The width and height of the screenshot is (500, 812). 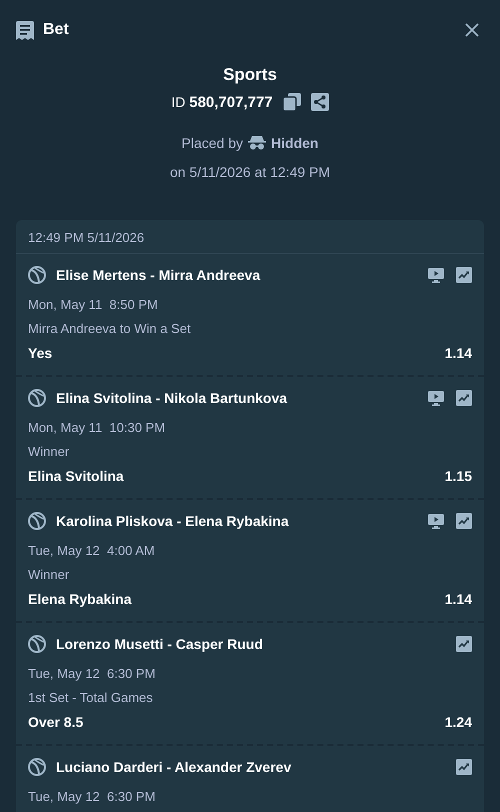 I want to click on panel-title: Bet, so click(x=56, y=30).